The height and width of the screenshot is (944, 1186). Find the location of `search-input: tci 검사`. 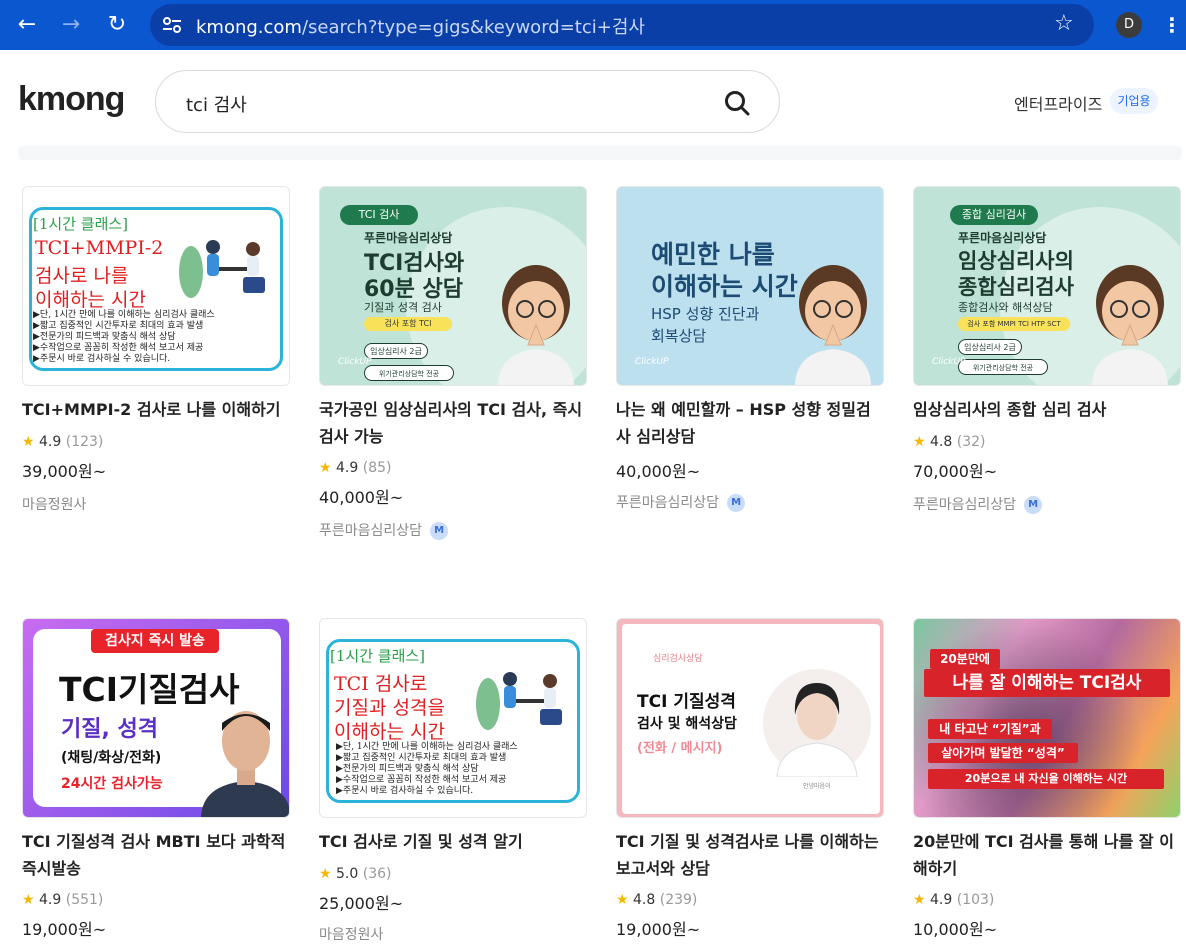

search-input: tci 검사 is located at coordinates (467, 101).